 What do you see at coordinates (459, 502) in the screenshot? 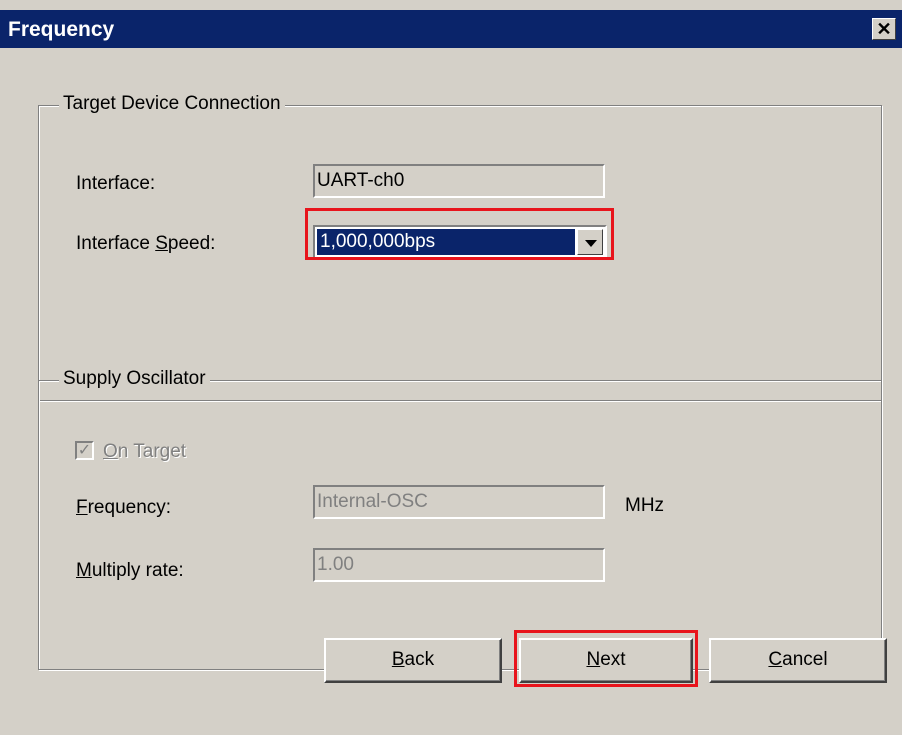
I see `frequency-field: Internal-OSC` at bounding box center [459, 502].